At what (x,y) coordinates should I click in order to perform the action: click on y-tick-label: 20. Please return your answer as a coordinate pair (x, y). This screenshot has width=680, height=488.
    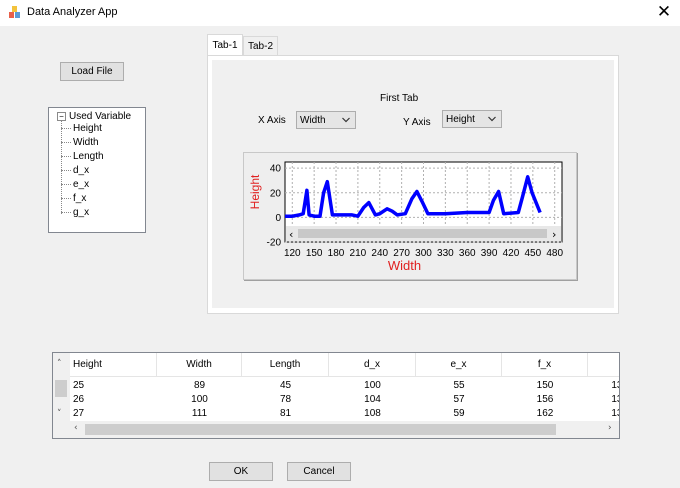
    Looking at the image, I should click on (276, 193).